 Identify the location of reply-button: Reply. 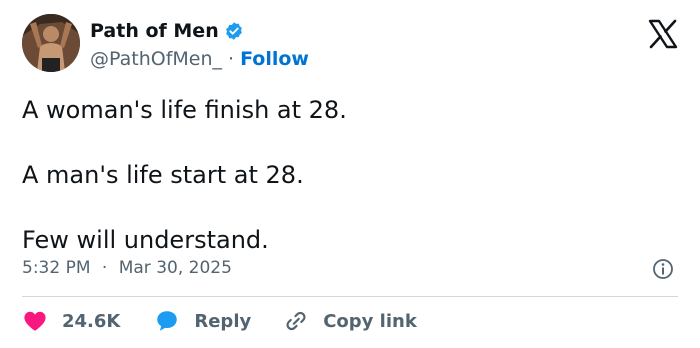
(202, 321).